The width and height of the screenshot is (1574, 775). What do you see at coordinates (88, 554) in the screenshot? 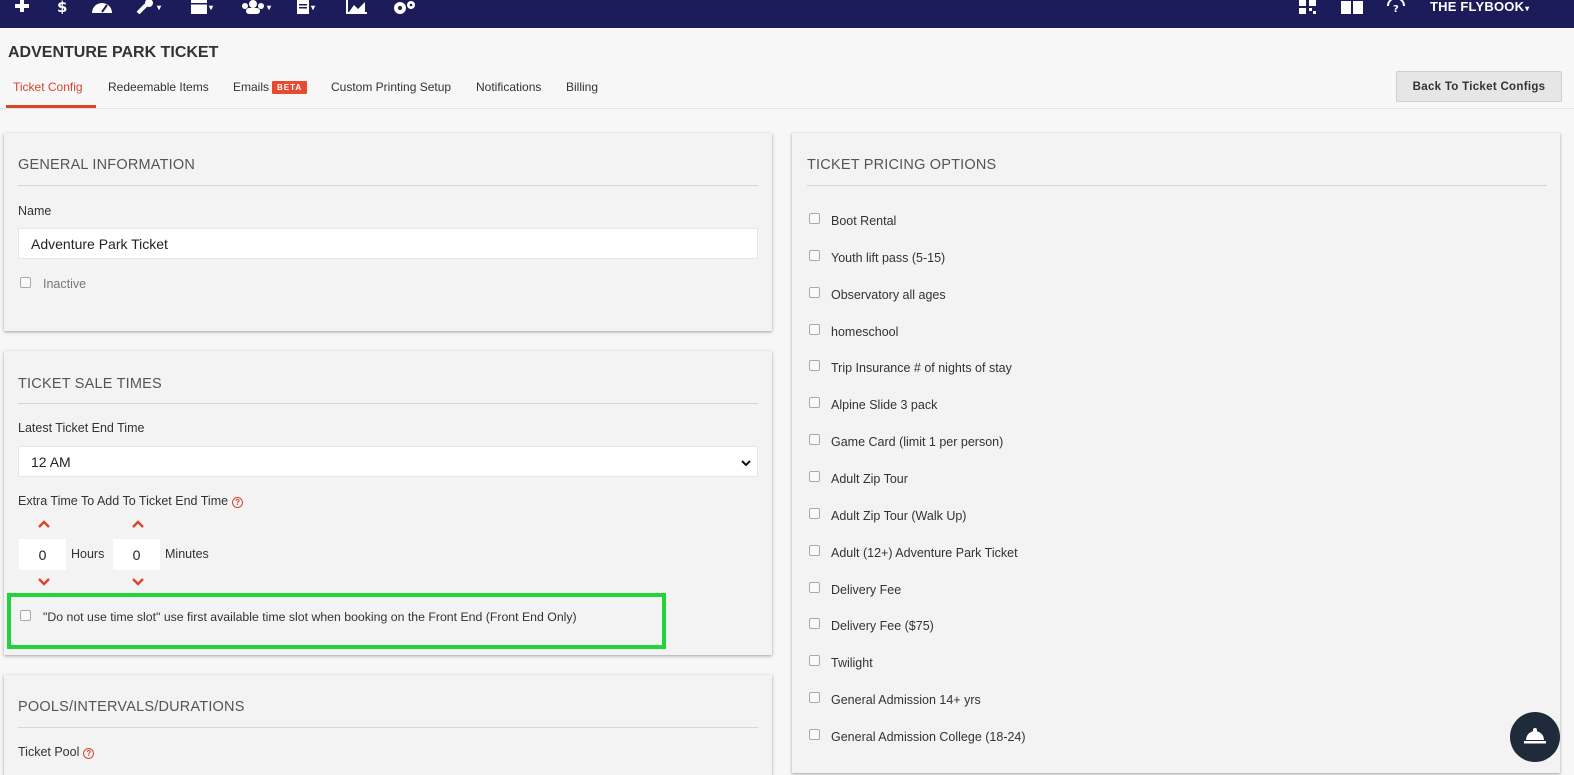
I see `hours-label: Hours` at bounding box center [88, 554].